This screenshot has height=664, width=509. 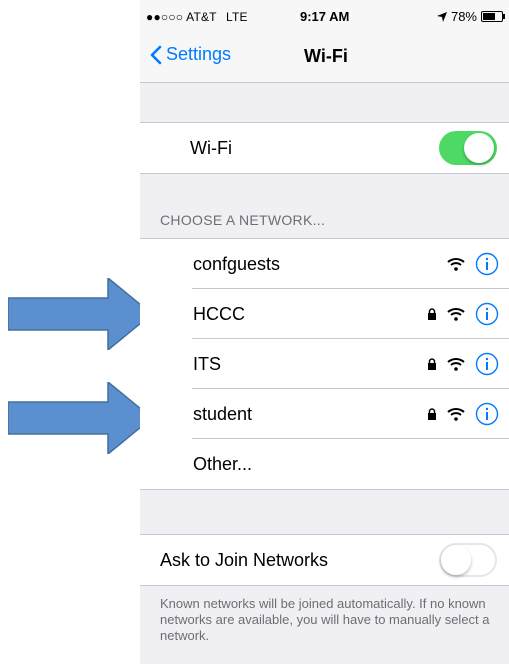 I want to click on back-label: Settings, so click(x=199, y=54).